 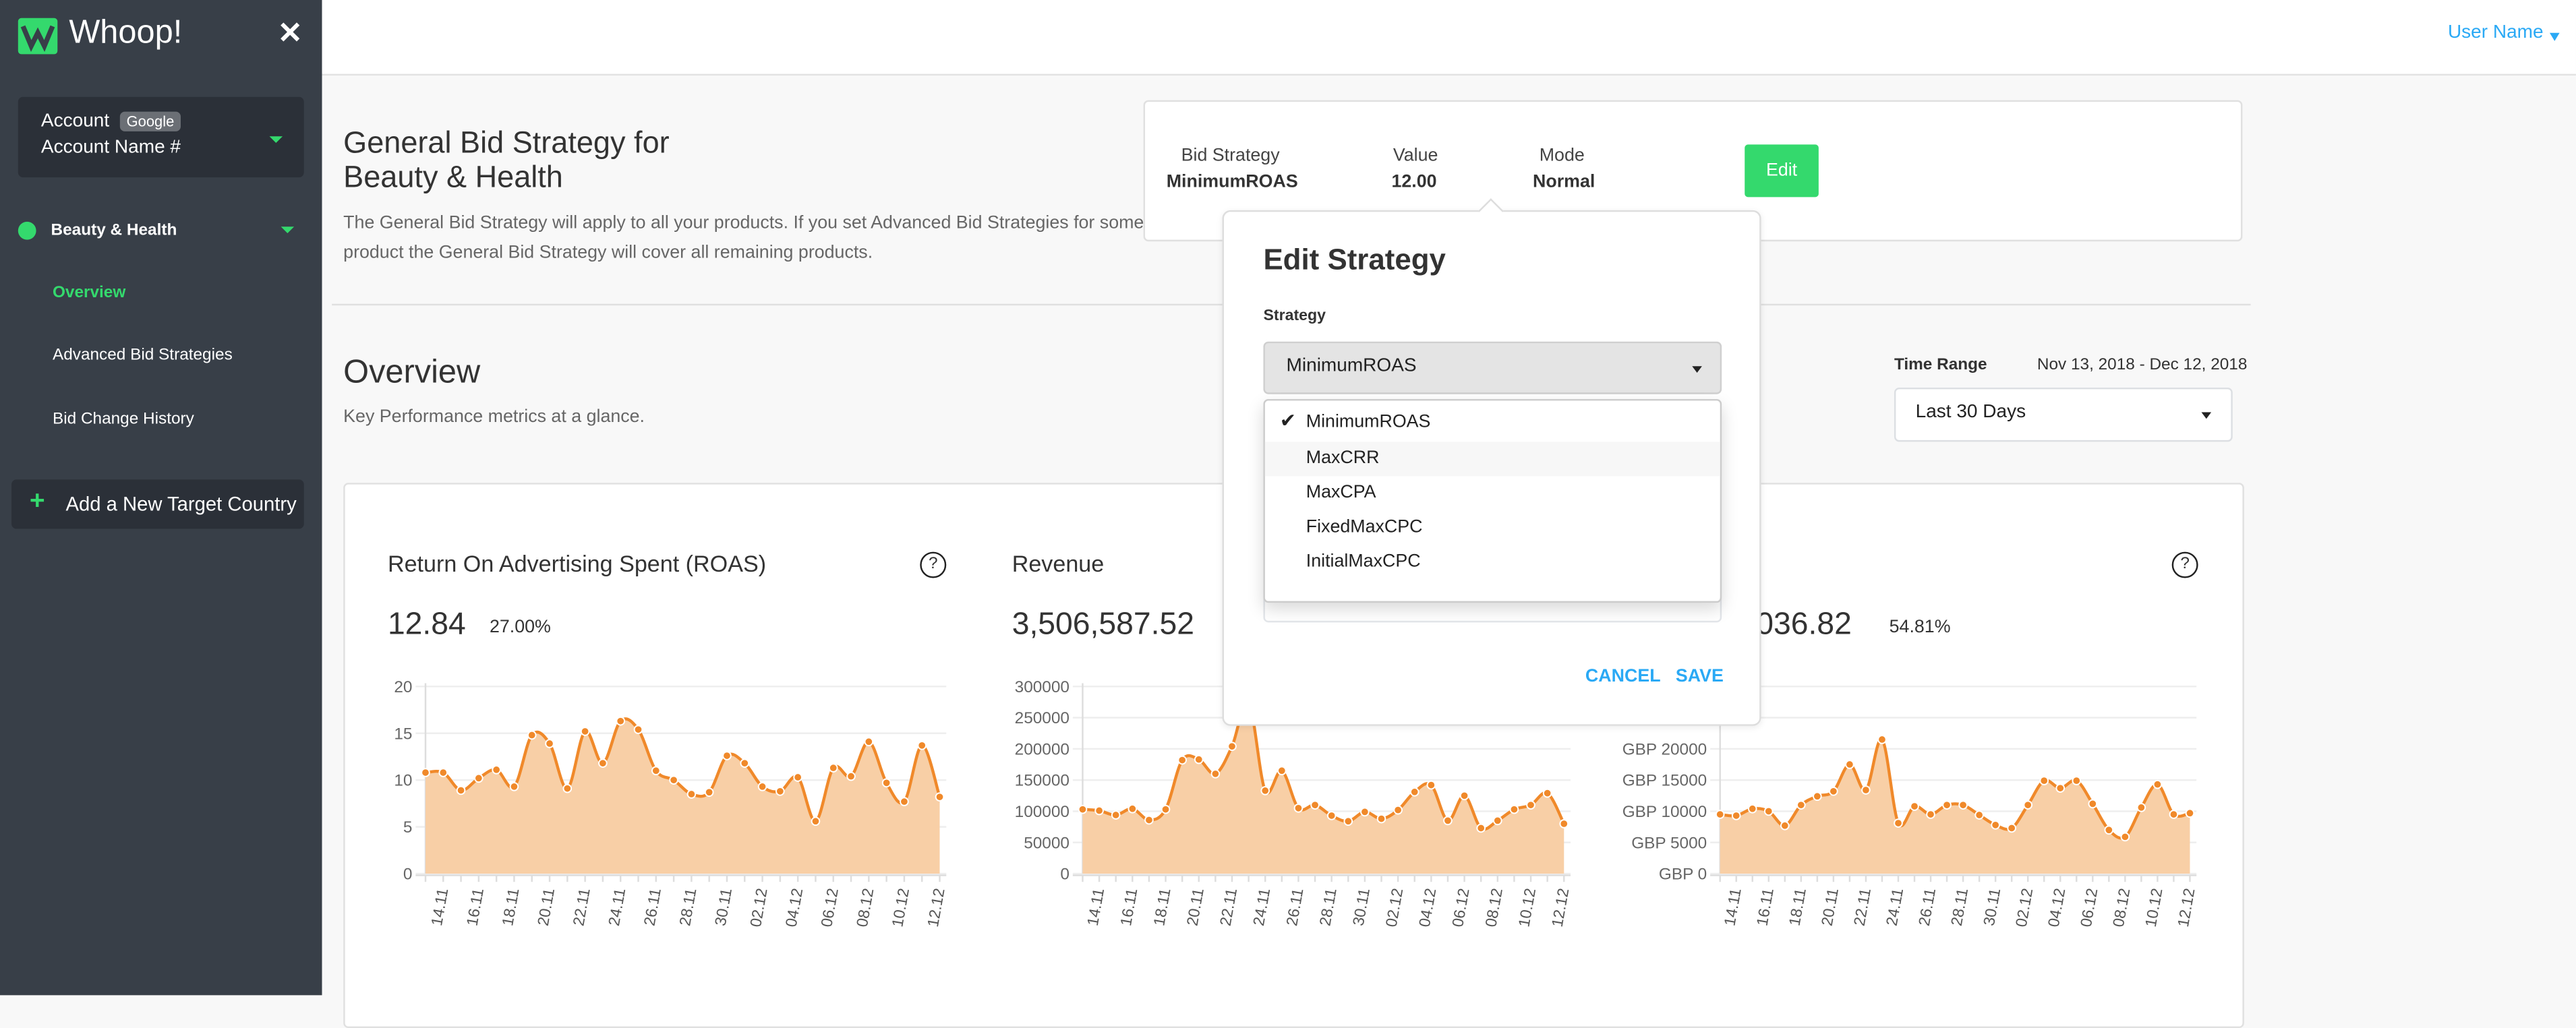 What do you see at coordinates (1294, 316) in the screenshot?
I see `strategy-label: Strategy` at bounding box center [1294, 316].